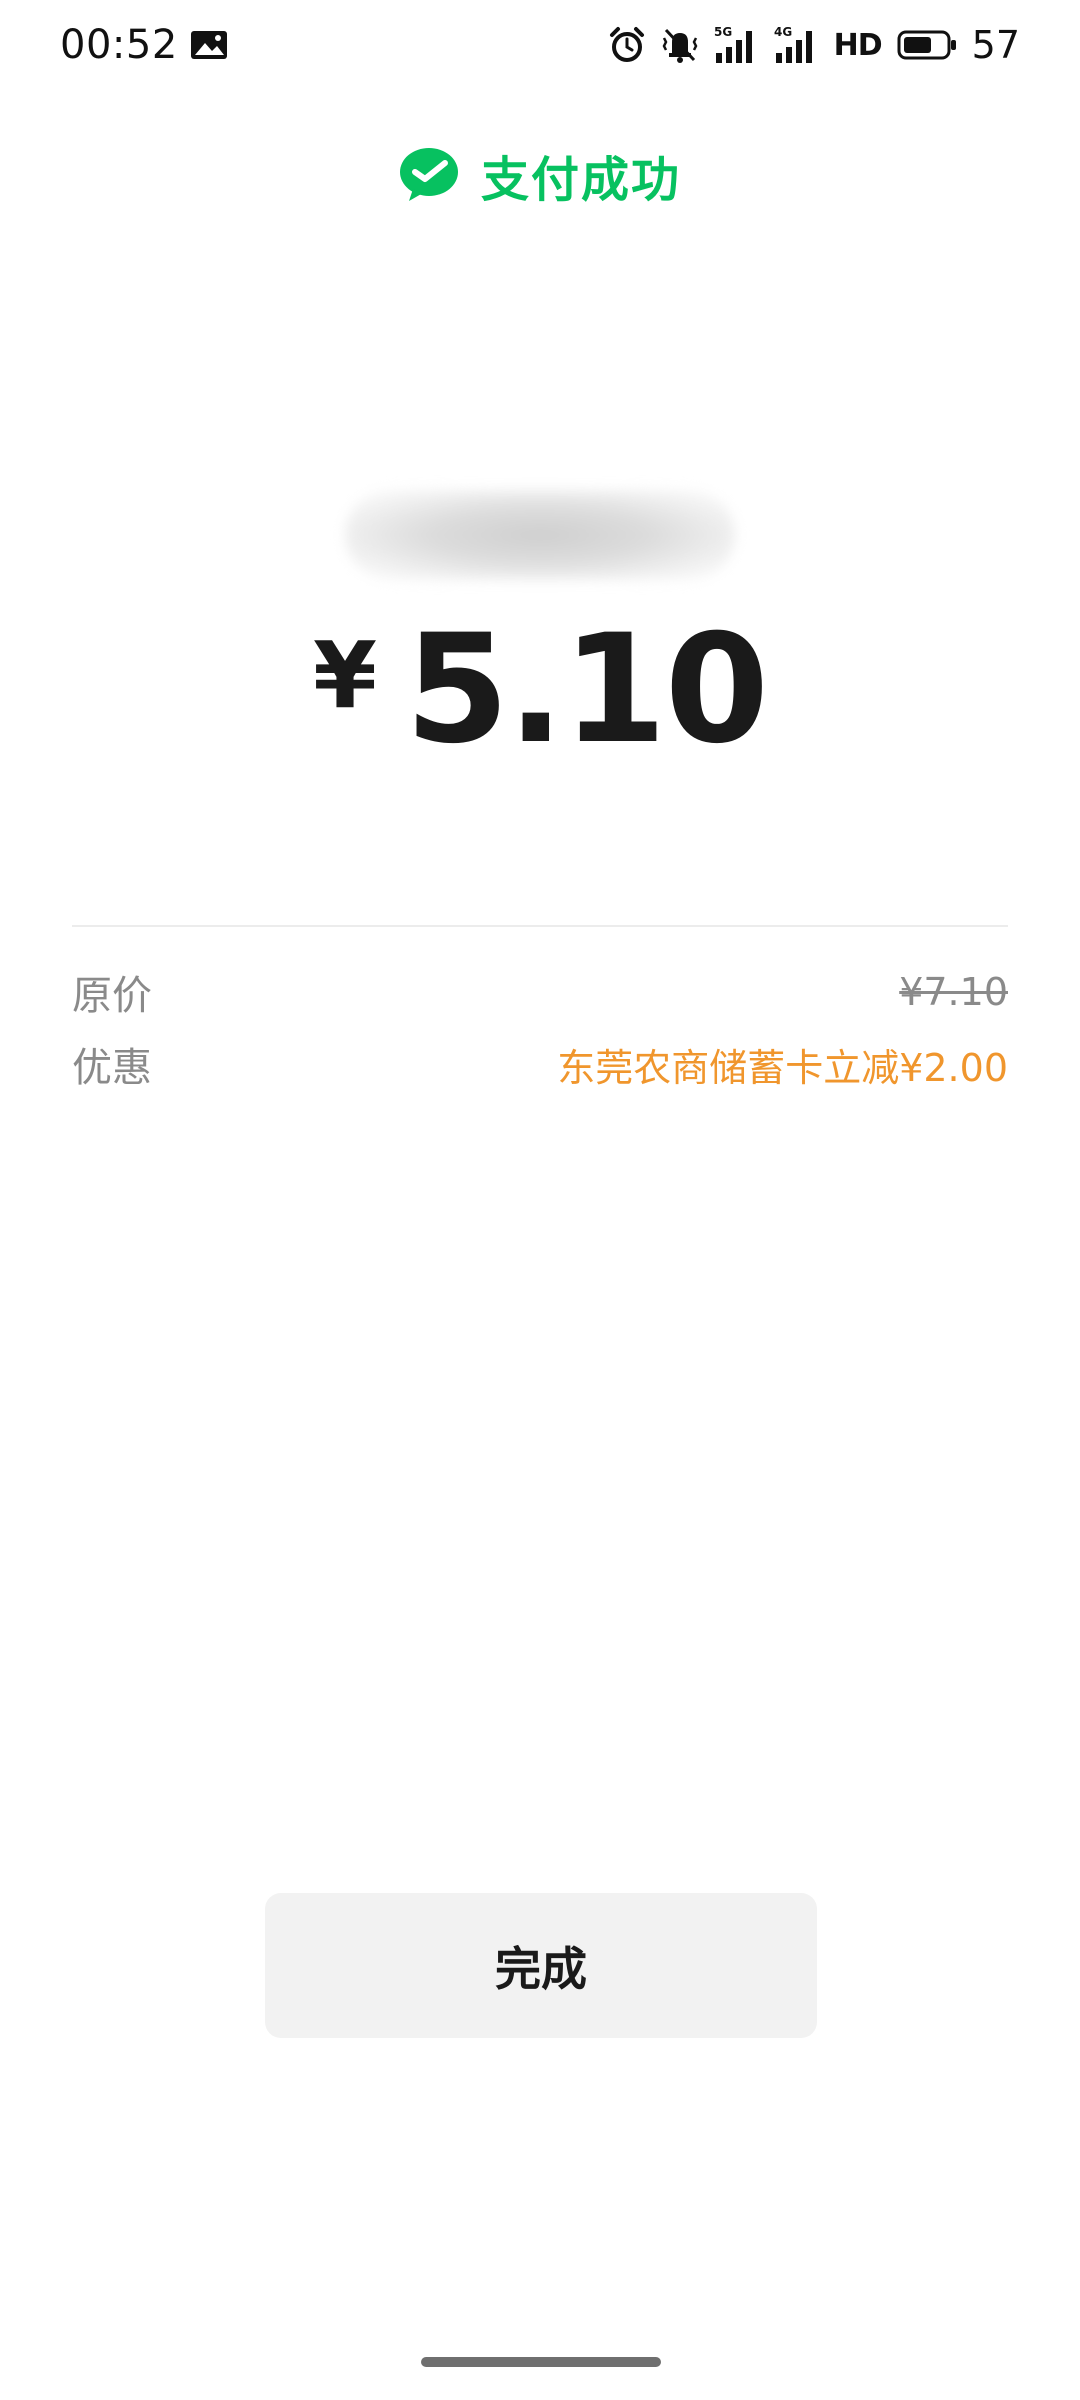  What do you see at coordinates (814, 45) in the screenshot?
I see `status-icons: 5G 4G HD 57` at bounding box center [814, 45].